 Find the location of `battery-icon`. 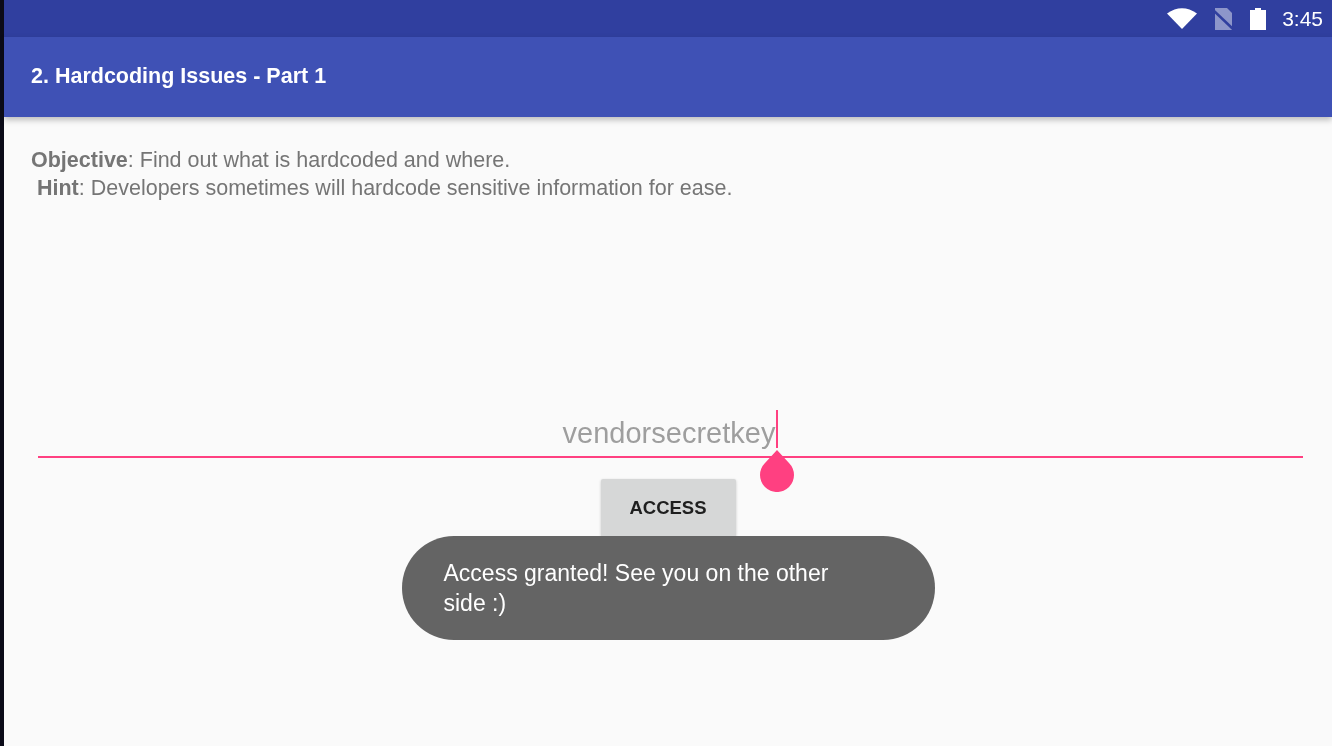

battery-icon is located at coordinates (1258, 18).